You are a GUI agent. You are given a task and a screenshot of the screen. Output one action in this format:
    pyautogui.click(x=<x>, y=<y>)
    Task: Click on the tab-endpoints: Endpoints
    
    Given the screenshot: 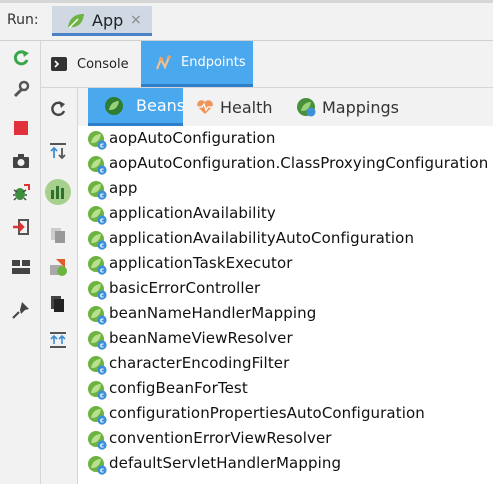 What is the action you would take?
    pyautogui.click(x=197, y=64)
    